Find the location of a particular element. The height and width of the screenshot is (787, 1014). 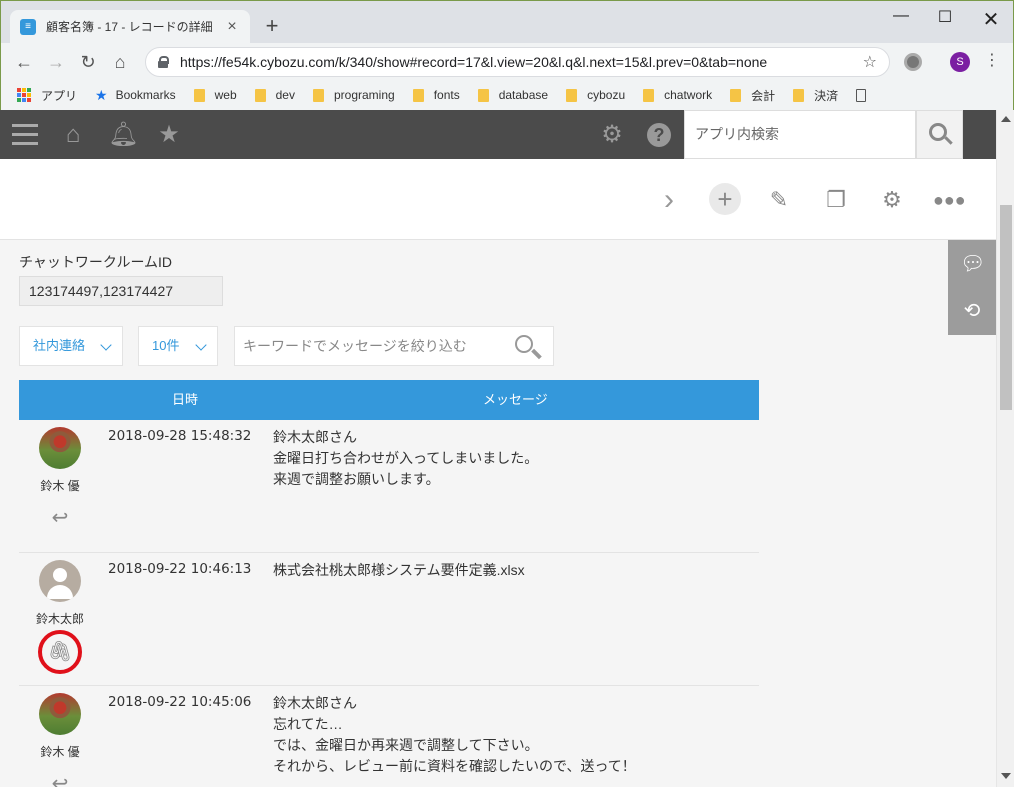

browser-tab: ≡ 顧客名簿 - 17 - レコードの詳細 × is located at coordinates (130, 26).